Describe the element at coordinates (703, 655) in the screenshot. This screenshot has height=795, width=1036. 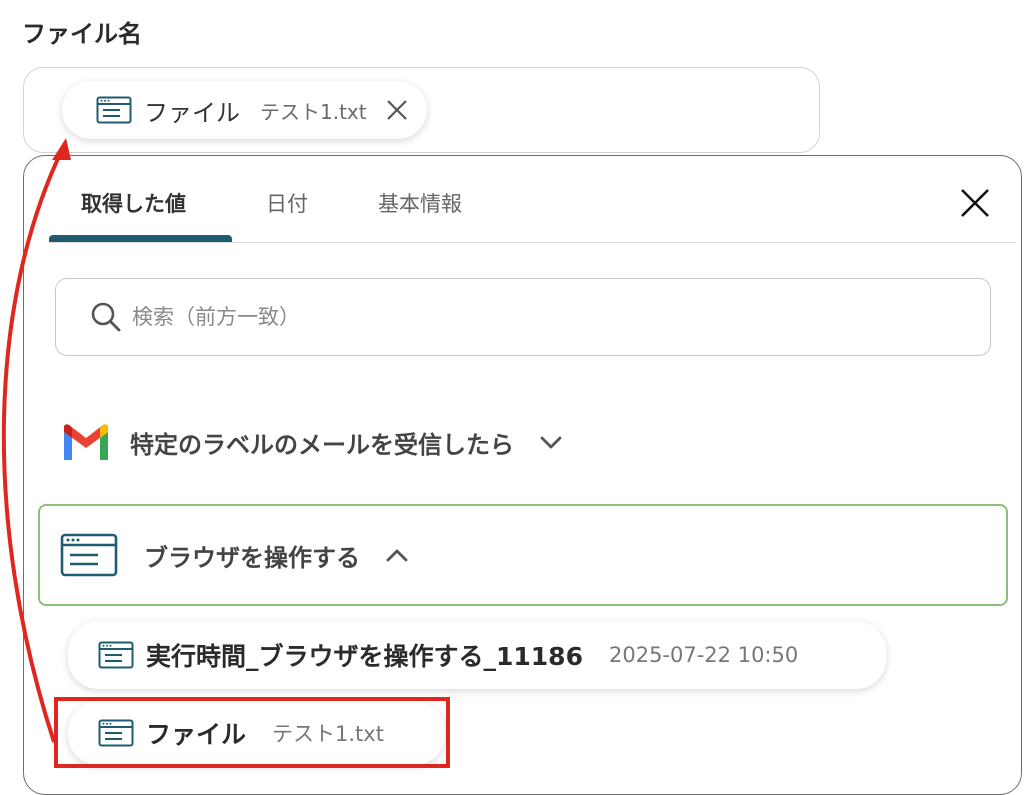
I see `item-value: 2025-07-22 10:50` at that location.